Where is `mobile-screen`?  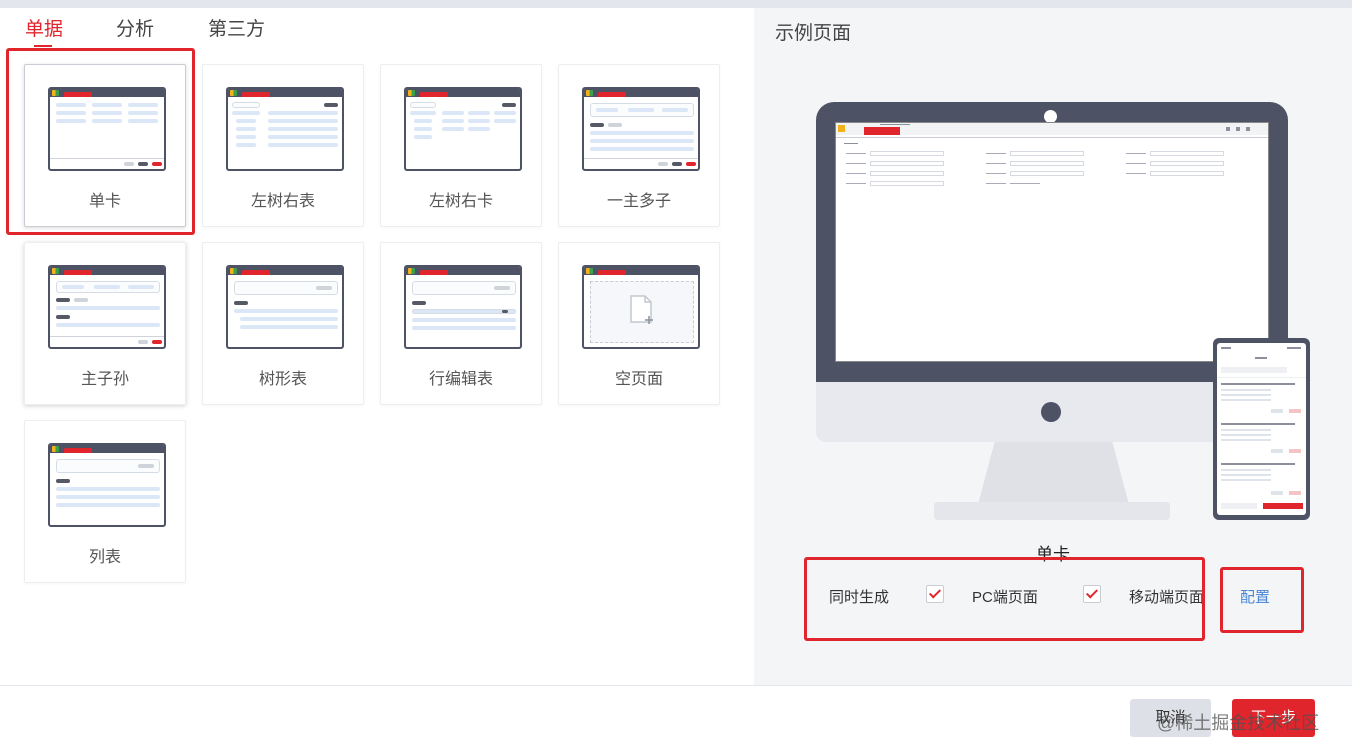
mobile-screen is located at coordinates (1261, 429).